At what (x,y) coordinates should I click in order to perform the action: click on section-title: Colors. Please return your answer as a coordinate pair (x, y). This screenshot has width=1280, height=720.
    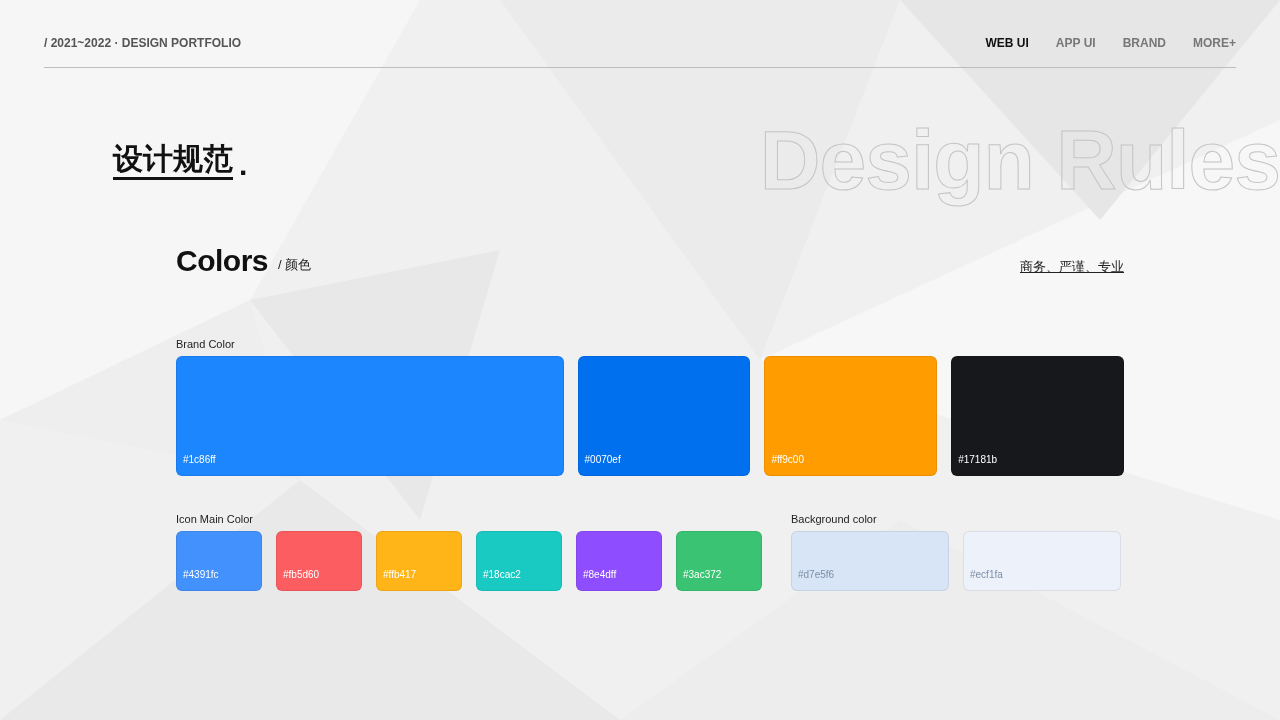
    Looking at the image, I should click on (222, 261).